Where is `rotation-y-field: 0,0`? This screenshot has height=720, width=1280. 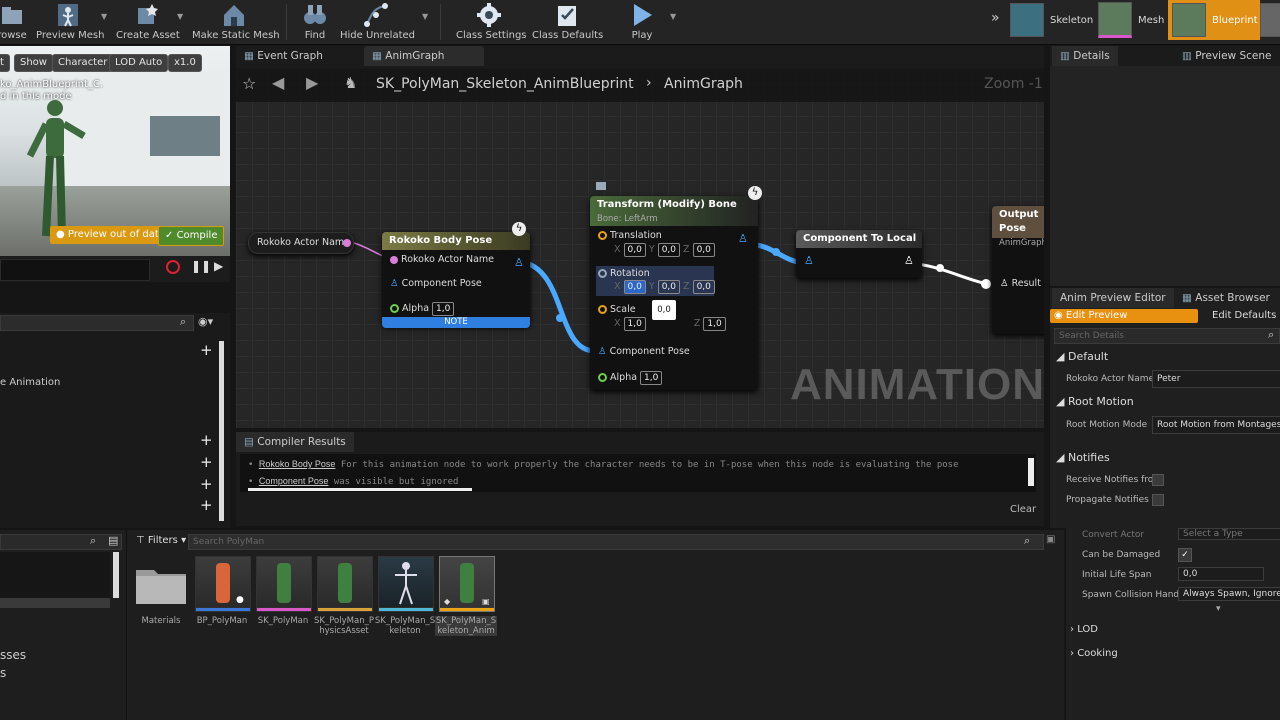 rotation-y-field: 0,0 is located at coordinates (669, 287).